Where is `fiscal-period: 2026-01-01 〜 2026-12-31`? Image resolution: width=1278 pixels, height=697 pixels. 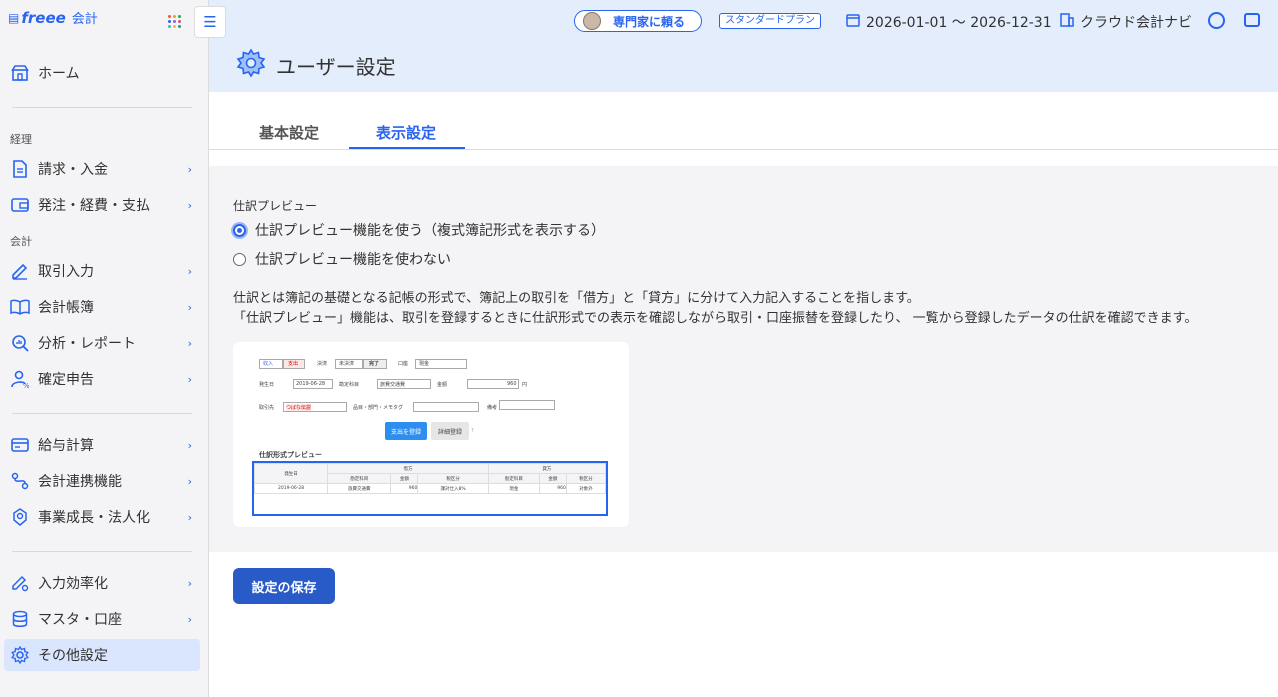 fiscal-period: 2026-01-01 〜 2026-12-31 is located at coordinates (949, 22).